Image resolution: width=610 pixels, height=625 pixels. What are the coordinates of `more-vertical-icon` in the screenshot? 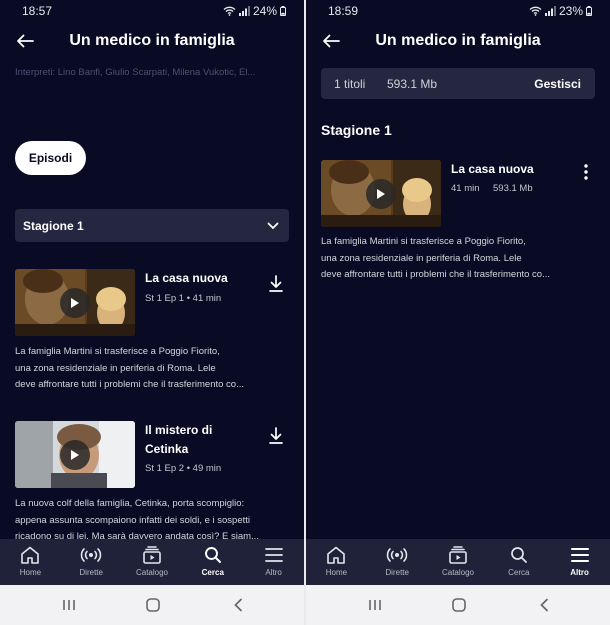 It's located at (586, 172).